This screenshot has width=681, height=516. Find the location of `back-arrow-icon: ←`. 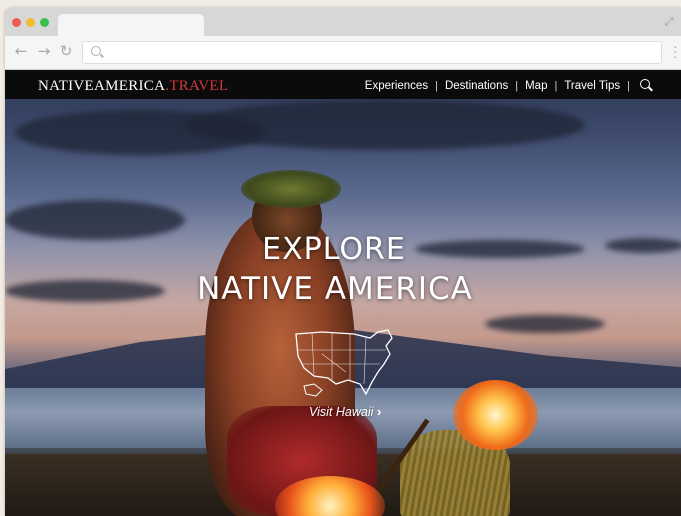

back-arrow-icon: ← is located at coordinates (21, 51).